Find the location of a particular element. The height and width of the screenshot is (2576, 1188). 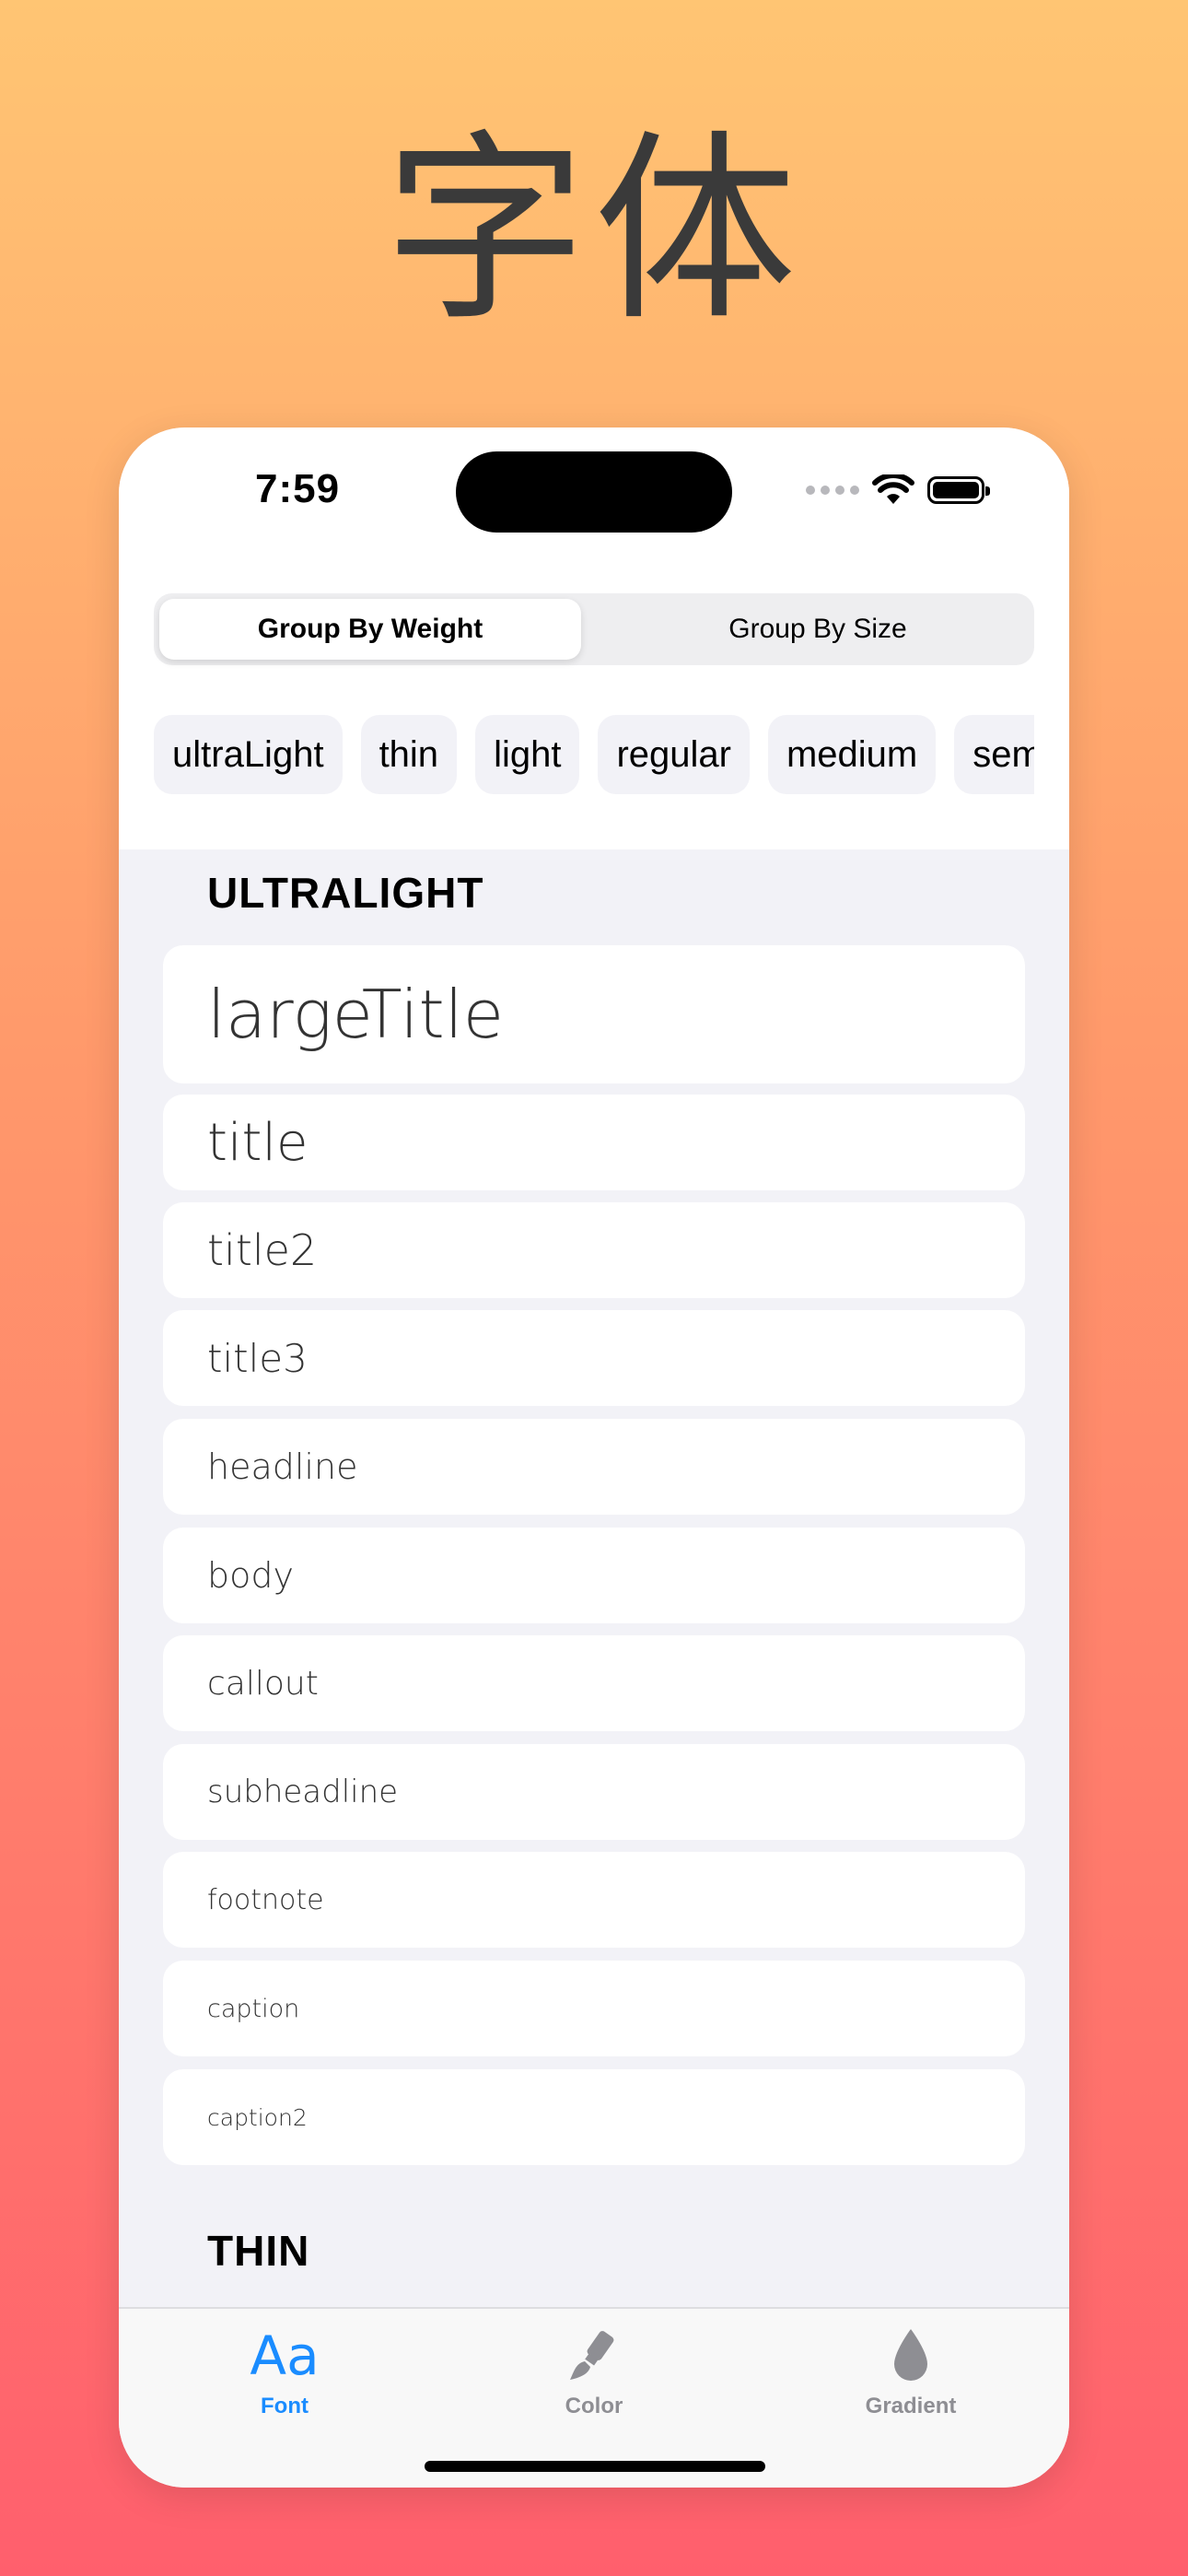

font-row-title: title is located at coordinates (594, 1142).